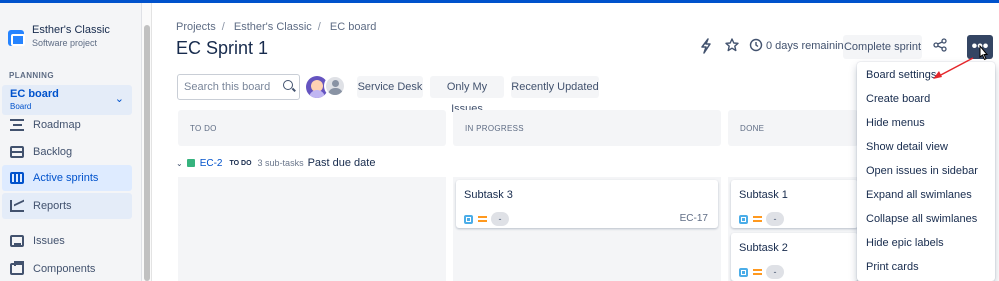 The height and width of the screenshot is (281, 999). What do you see at coordinates (926, 267) in the screenshot?
I see `menu-item-print-cards: Print cards` at bounding box center [926, 267].